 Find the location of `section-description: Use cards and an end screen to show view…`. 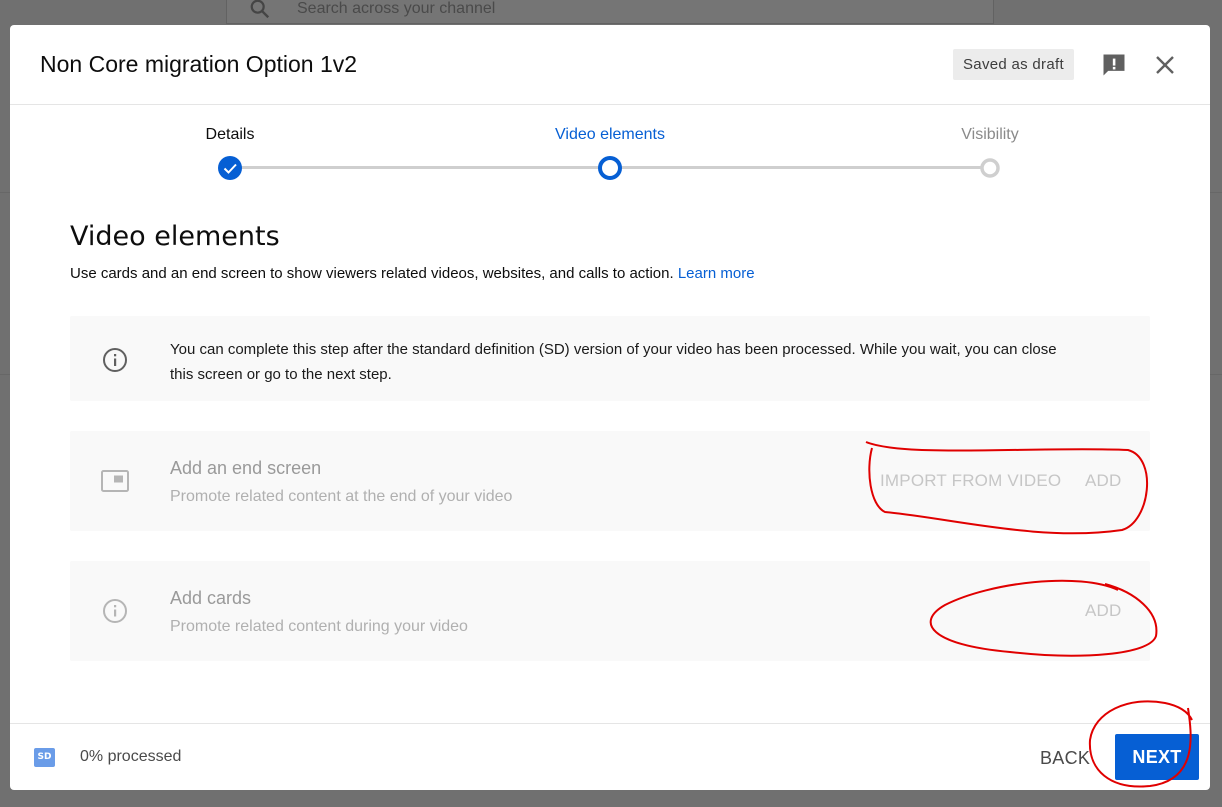

section-description: Use cards and an end screen to show view… is located at coordinates (412, 273).